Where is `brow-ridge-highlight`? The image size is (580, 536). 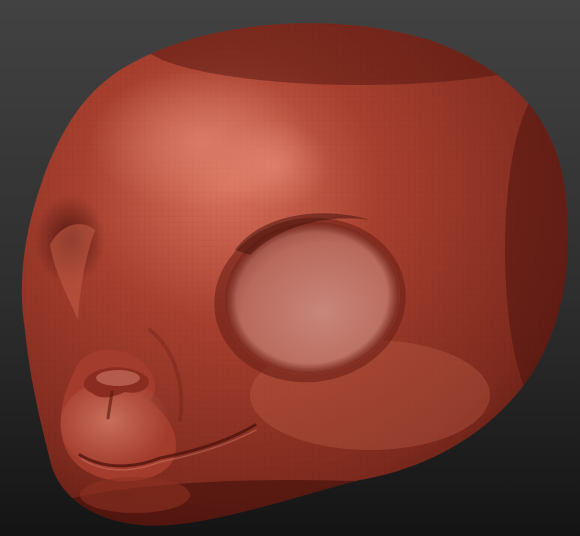 brow-ridge-highlight is located at coordinates (275, 165).